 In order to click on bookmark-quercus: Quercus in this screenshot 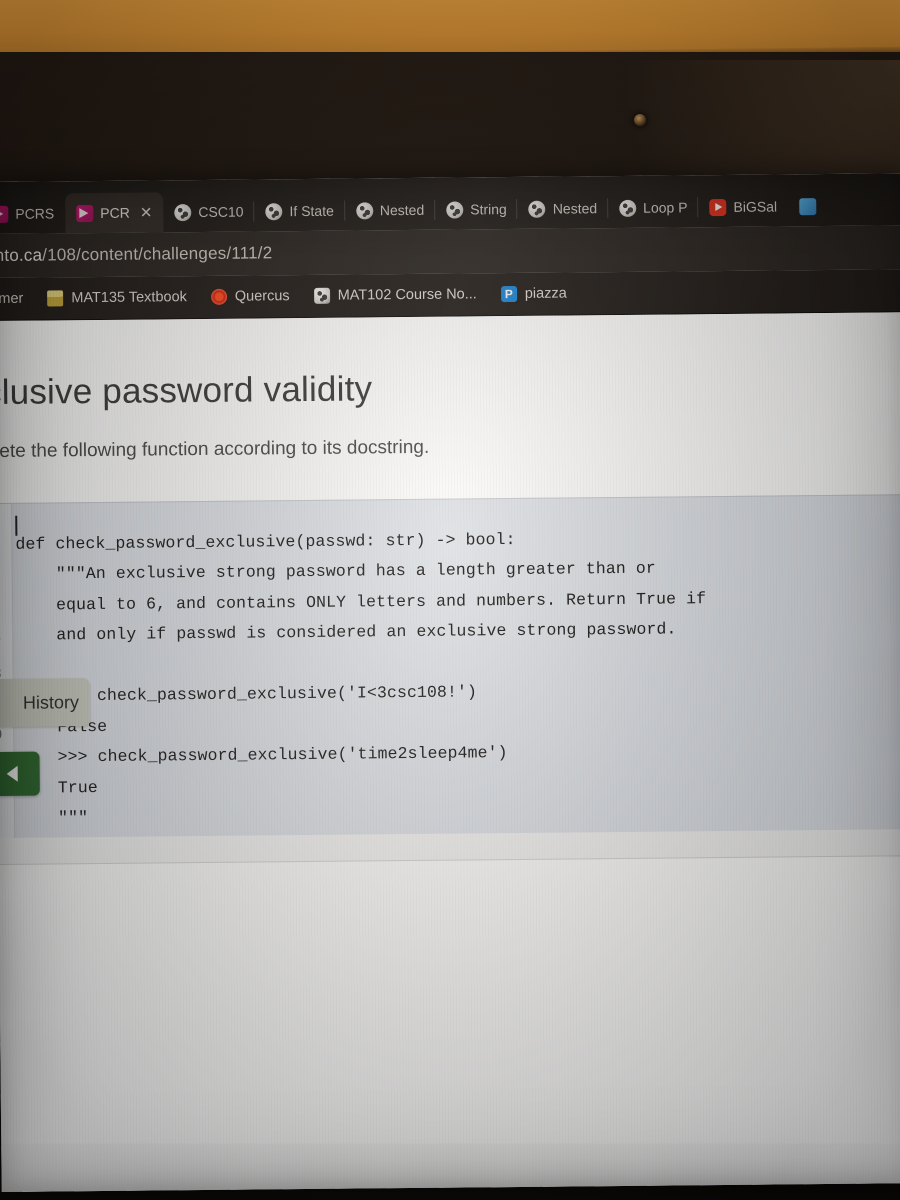, I will do `click(250, 296)`.